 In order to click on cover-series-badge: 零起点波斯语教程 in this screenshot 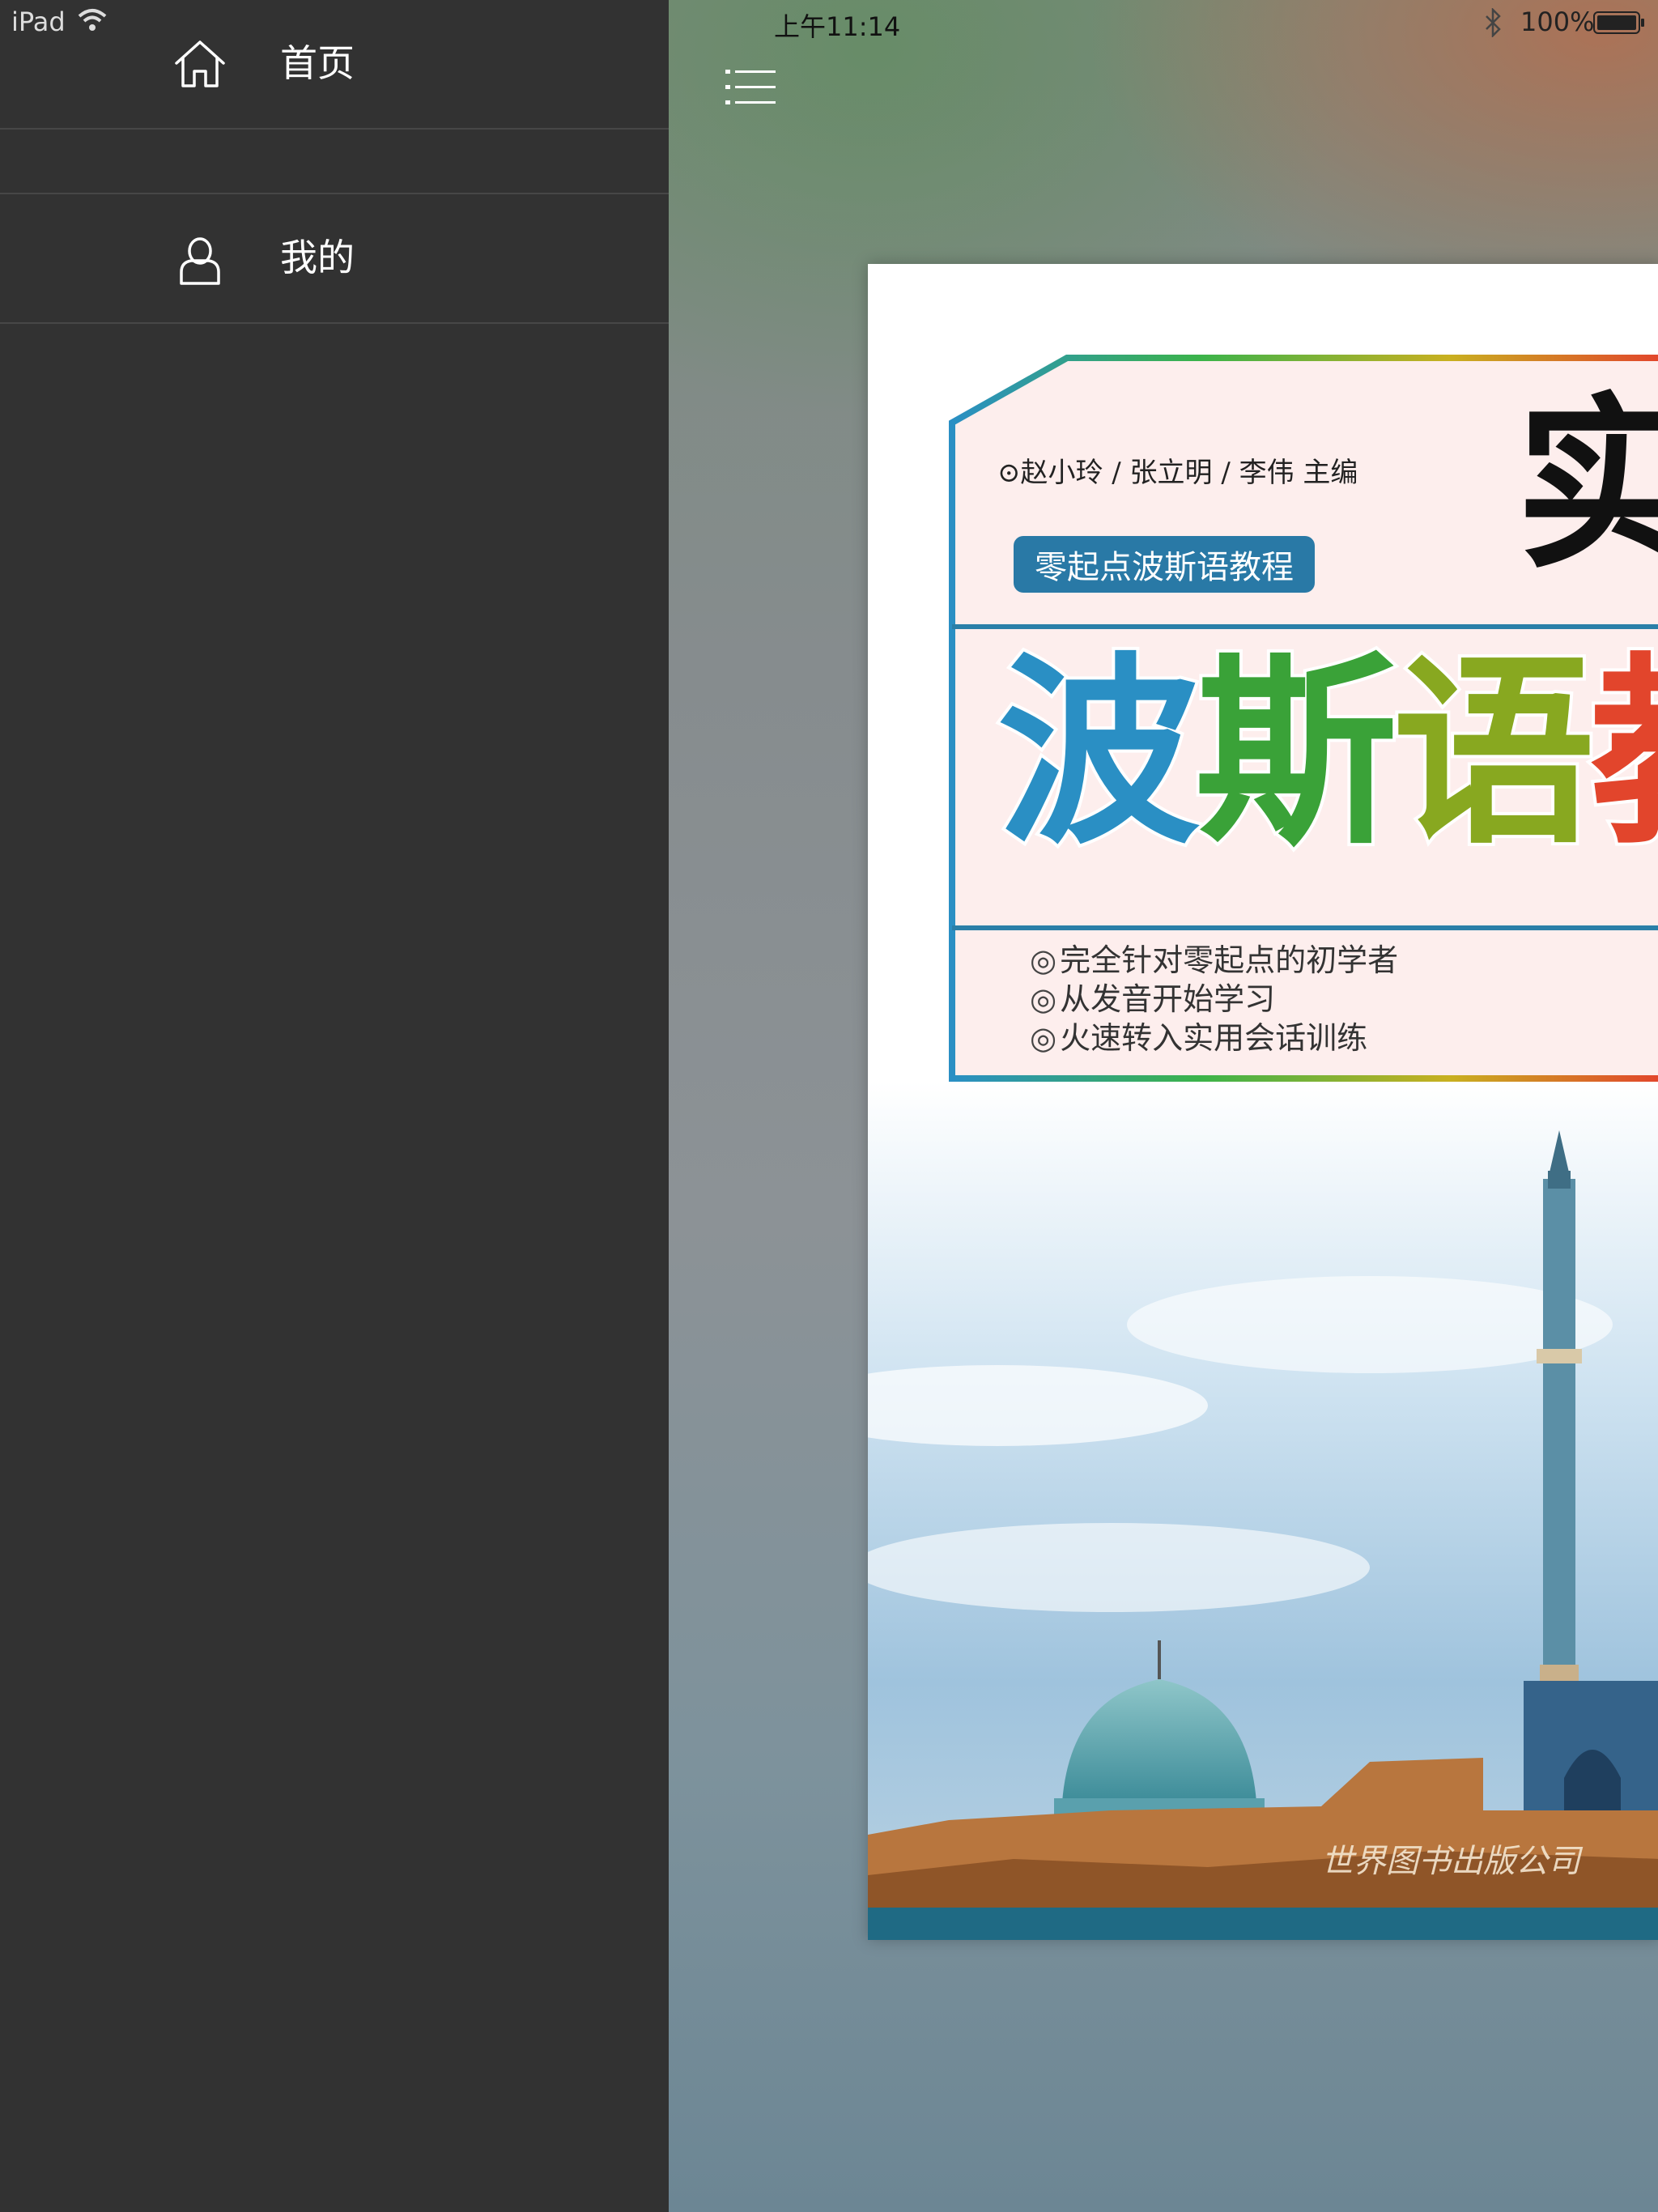, I will do `click(1164, 564)`.